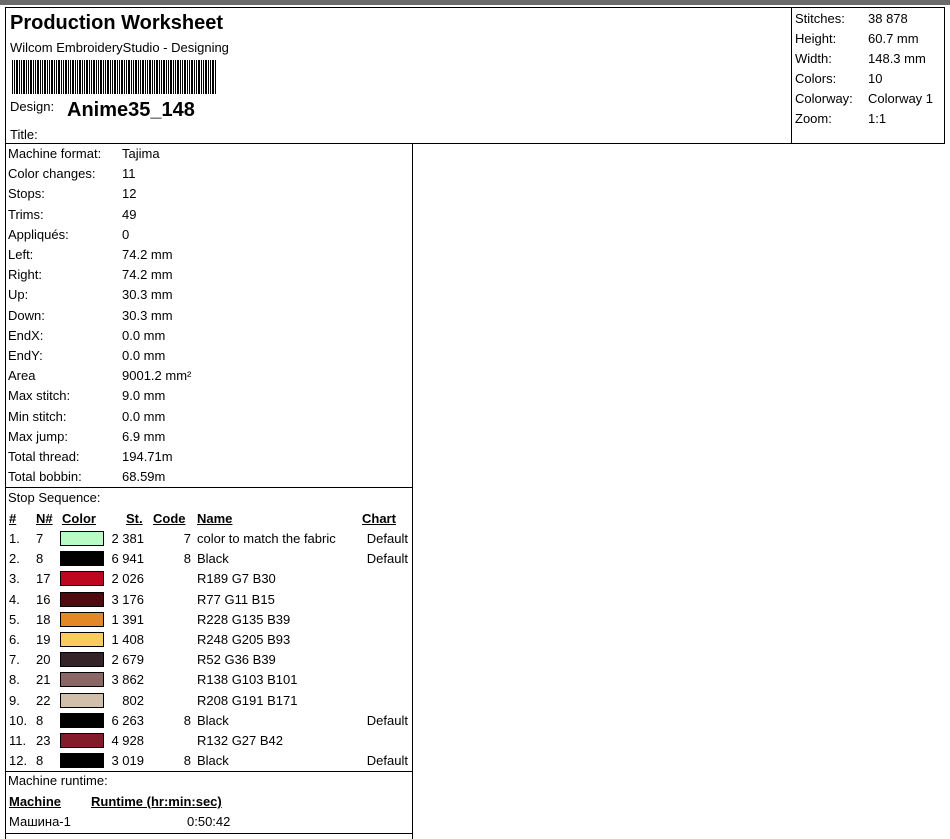  I want to click on row-stitches: 2 381, so click(127, 538).